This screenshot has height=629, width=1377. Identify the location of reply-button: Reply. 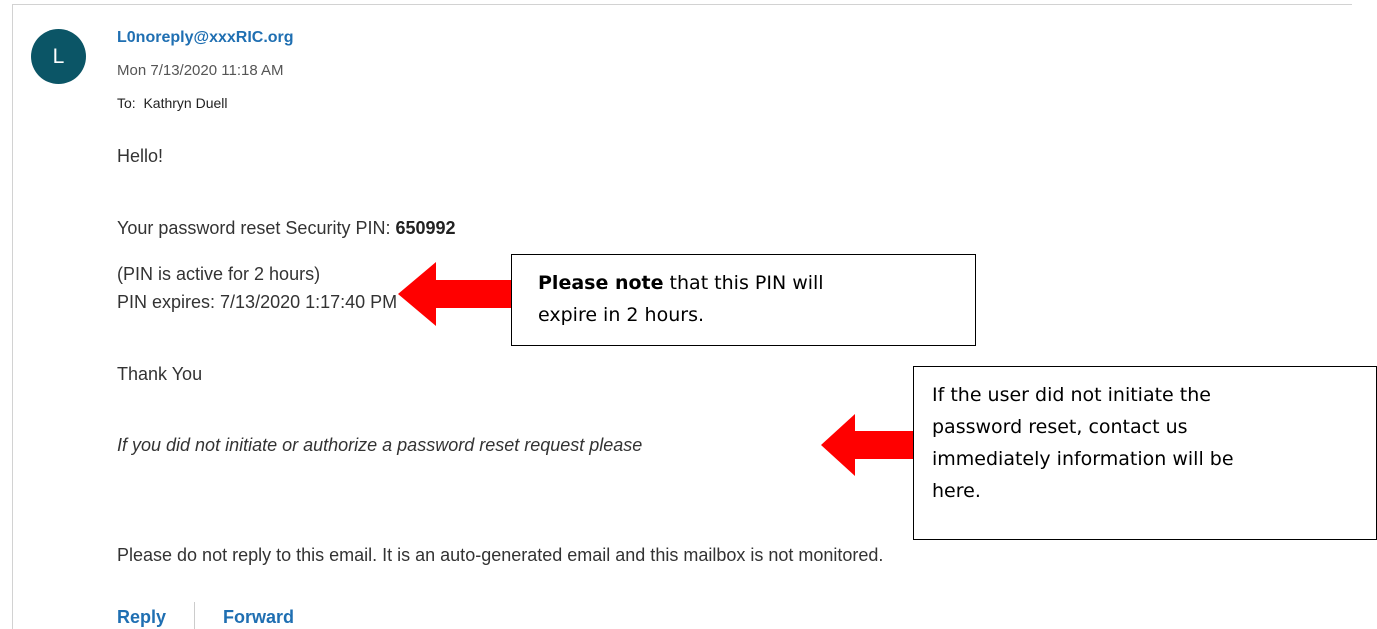
(141, 617).